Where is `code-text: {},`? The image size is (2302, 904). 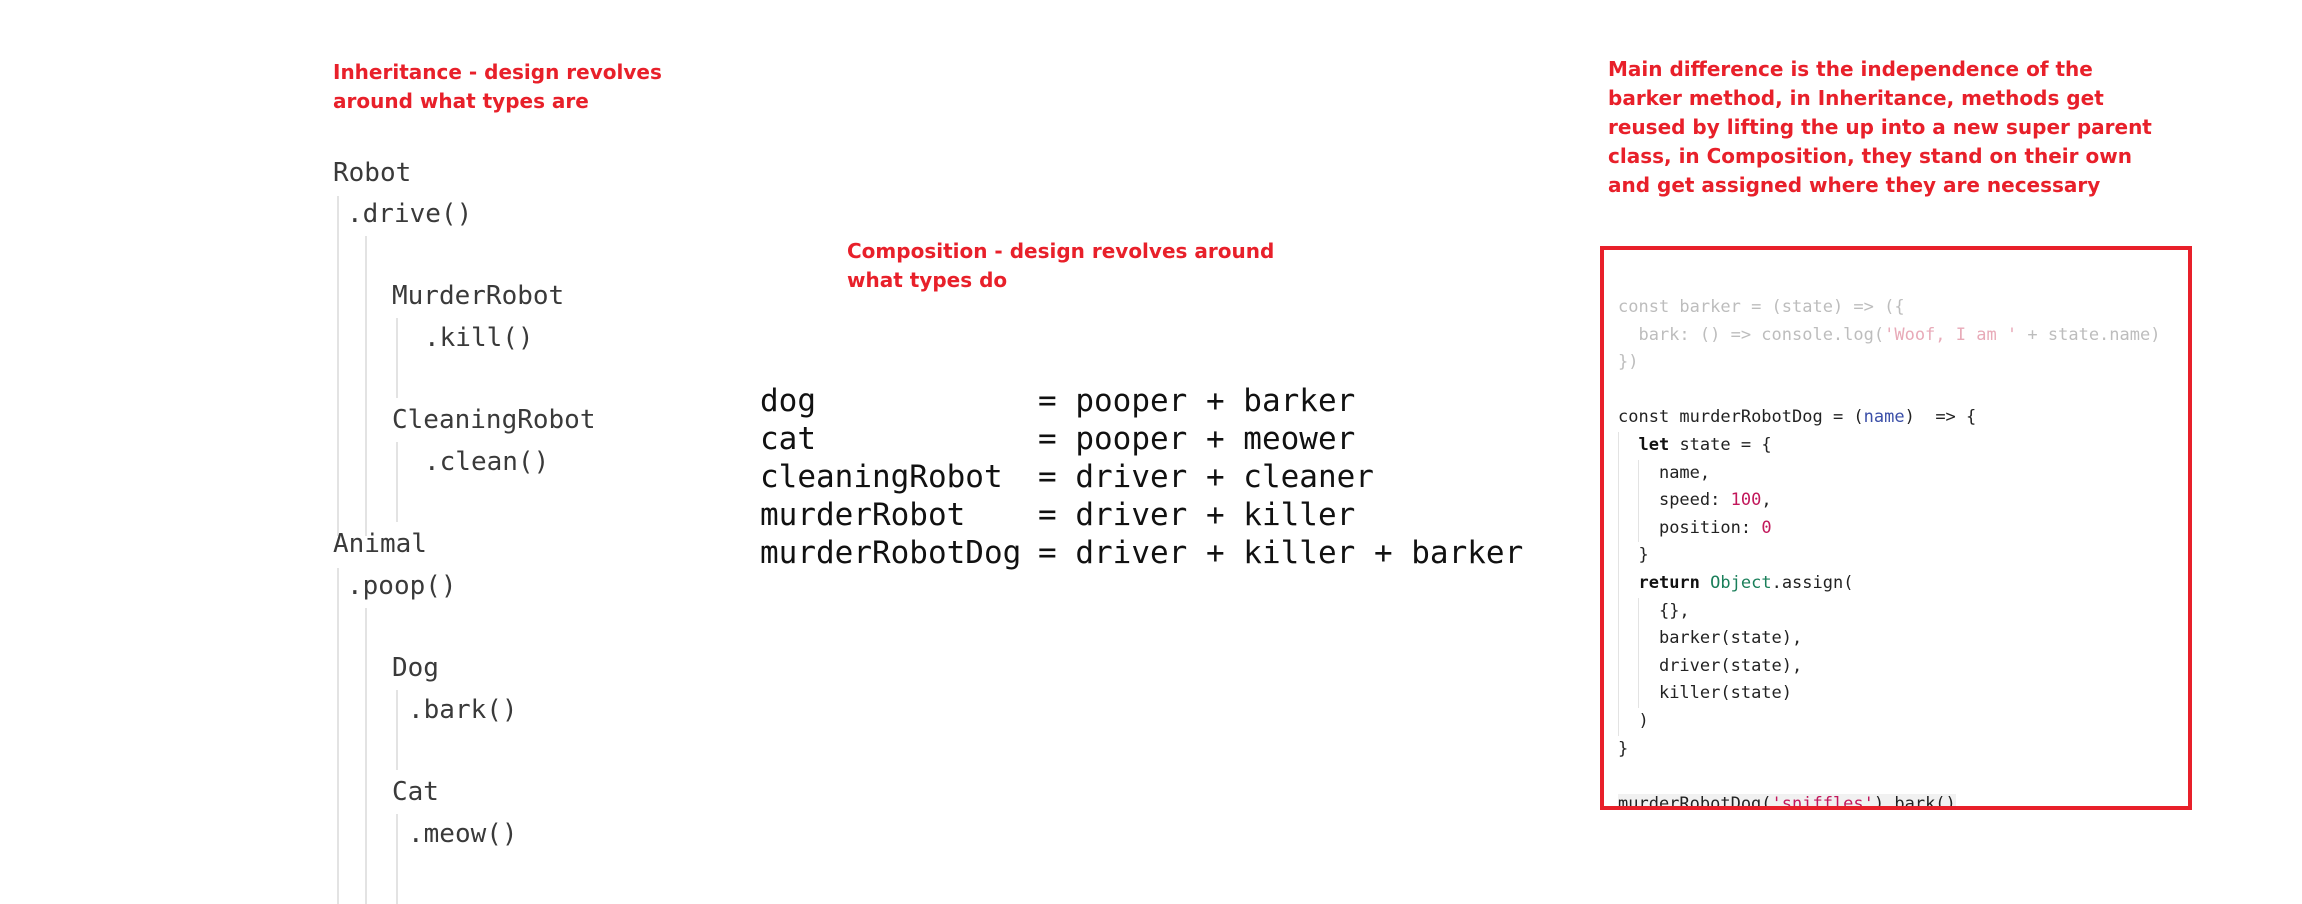
code-text: {}, is located at coordinates (1674, 610).